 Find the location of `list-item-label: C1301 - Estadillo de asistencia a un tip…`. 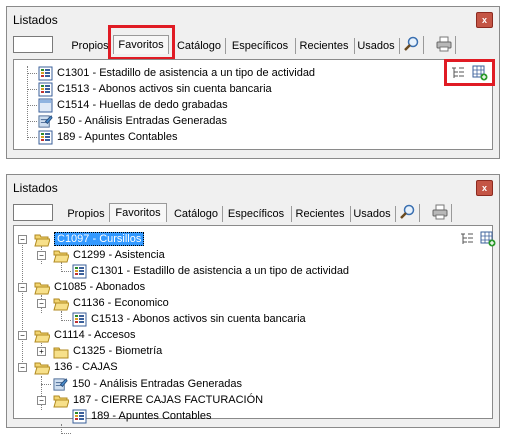

list-item-label: C1301 - Estadillo de asistencia a un tip… is located at coordinates (186, 73).